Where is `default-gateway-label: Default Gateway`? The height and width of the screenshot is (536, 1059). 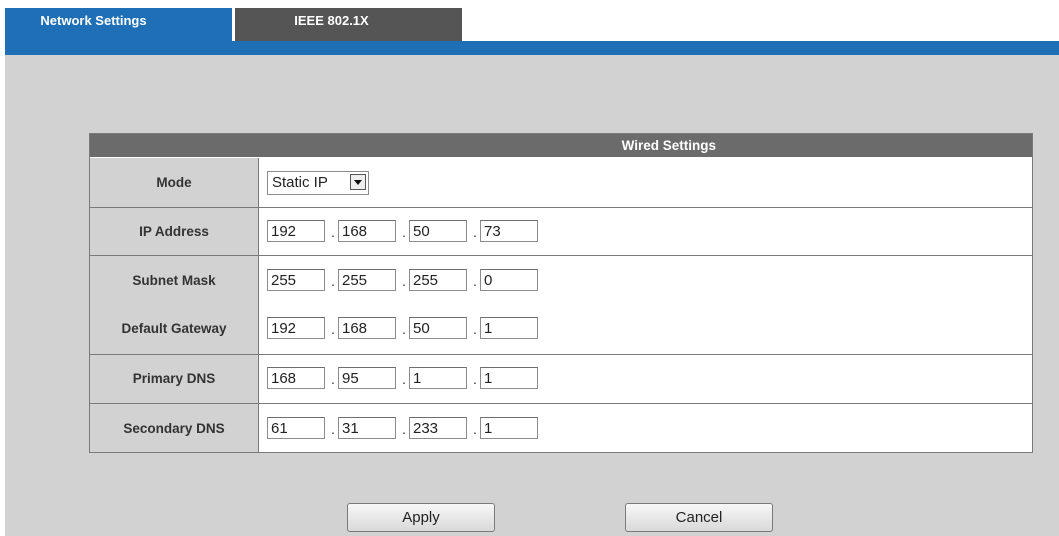 default-gateway-label: Default Gateway is located at coordinates (174, 328).